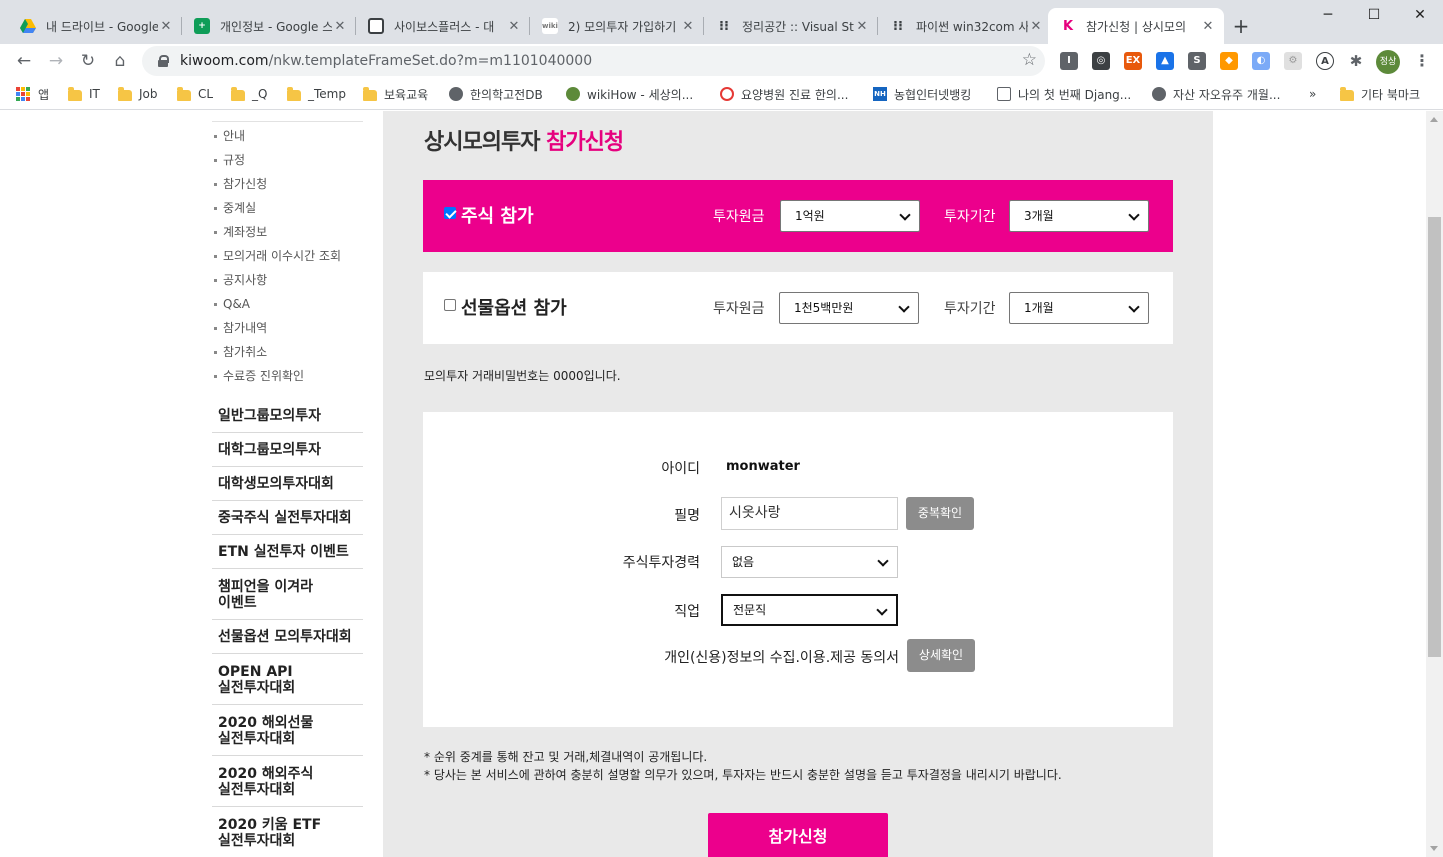 Image resolution: width=1443 pixels, height=857 pixels. What do you see at coordinates (287, 379) in the screenshot?
I see `submenu-item: 수료증 진위확인` at bounding box center [287, 379].